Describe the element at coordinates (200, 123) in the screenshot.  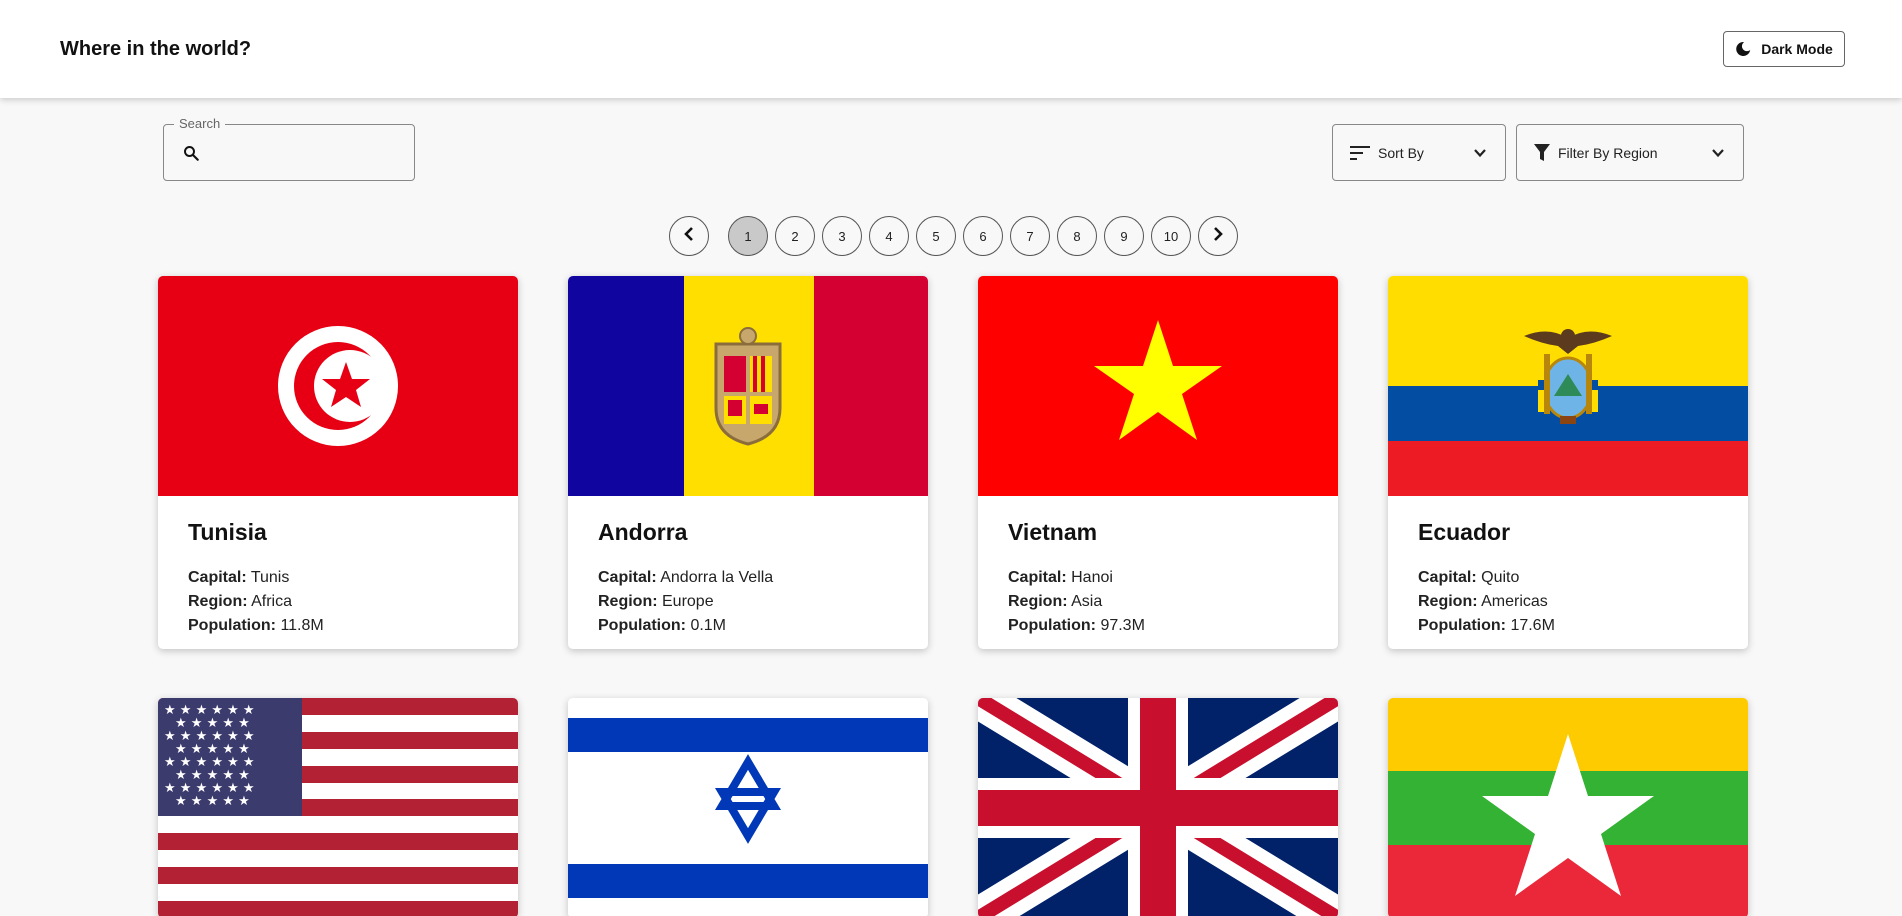
I see `search-label: Search` at that location.